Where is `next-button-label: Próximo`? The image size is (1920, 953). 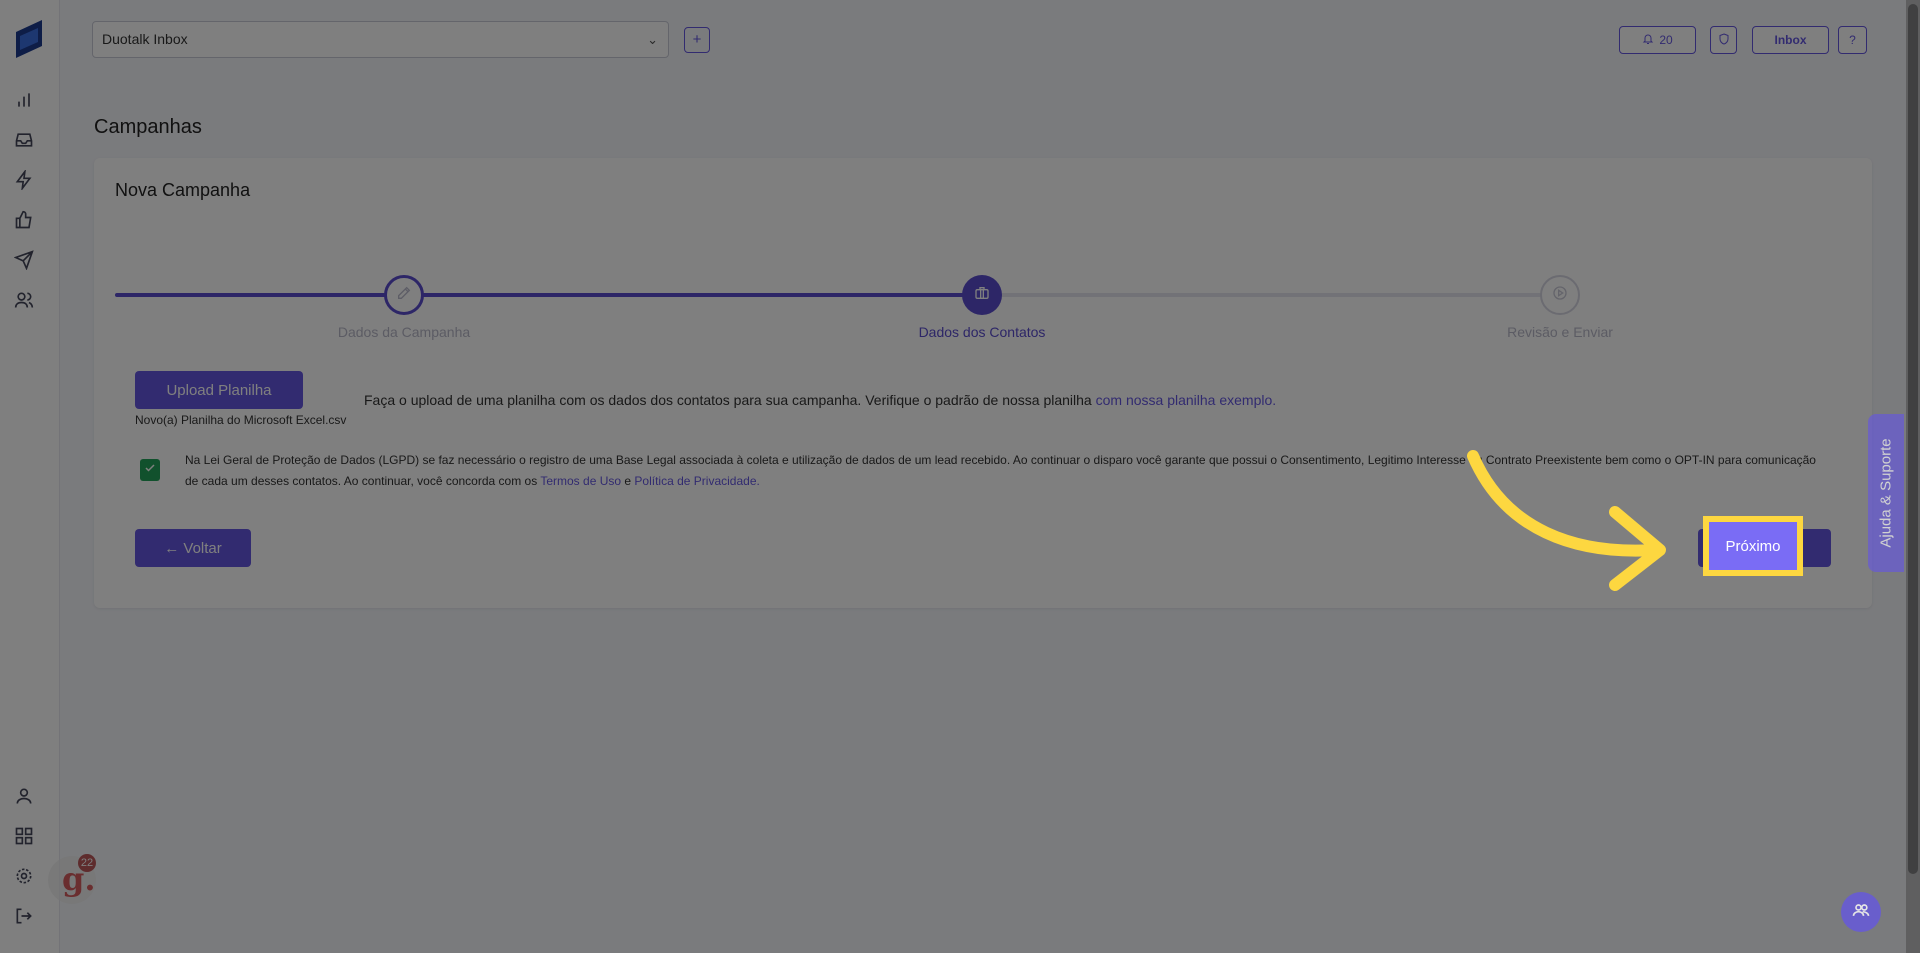 next-button-label: Próximo is located at coordinates (1753, 546).